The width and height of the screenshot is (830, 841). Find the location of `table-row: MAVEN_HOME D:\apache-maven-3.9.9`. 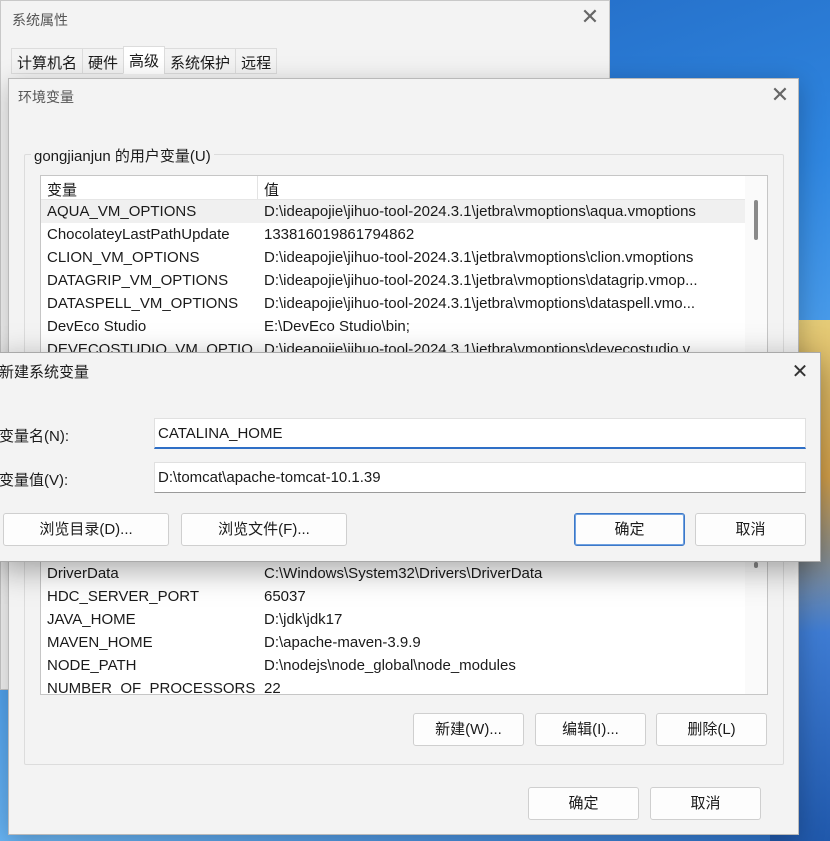

table-row: MAVEN_HOME D:\apache-maven-3.9.9 is located at coordinates (404, 642).